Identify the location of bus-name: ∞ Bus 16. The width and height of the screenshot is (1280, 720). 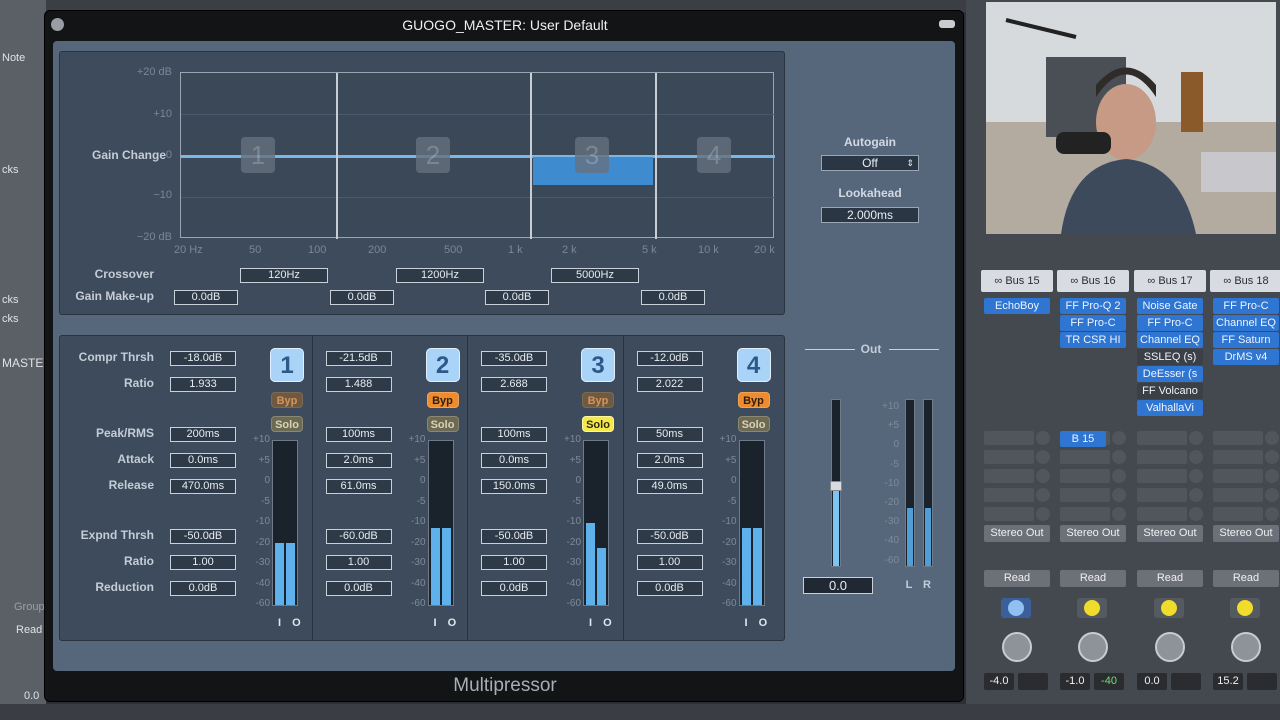
(1093, 281).